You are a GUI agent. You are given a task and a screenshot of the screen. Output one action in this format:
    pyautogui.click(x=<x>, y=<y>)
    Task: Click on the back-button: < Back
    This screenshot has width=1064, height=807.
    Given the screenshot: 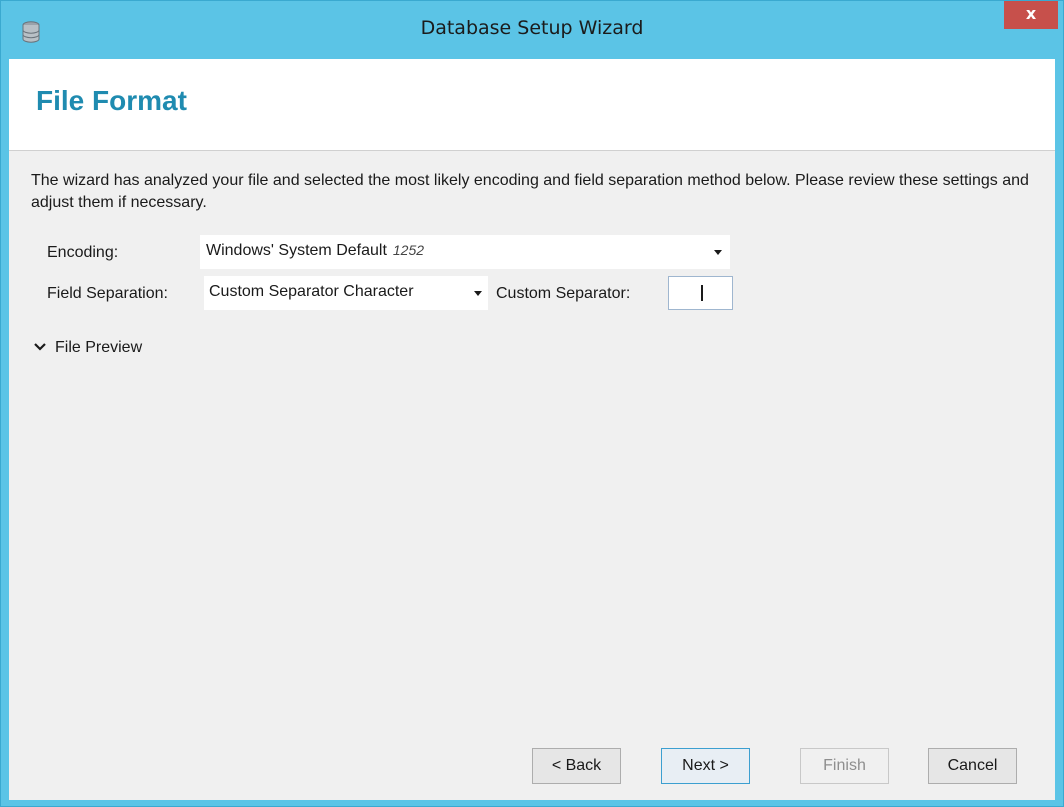 What is the action you would take?
    pyautogui.click(x=576, y=766)
    